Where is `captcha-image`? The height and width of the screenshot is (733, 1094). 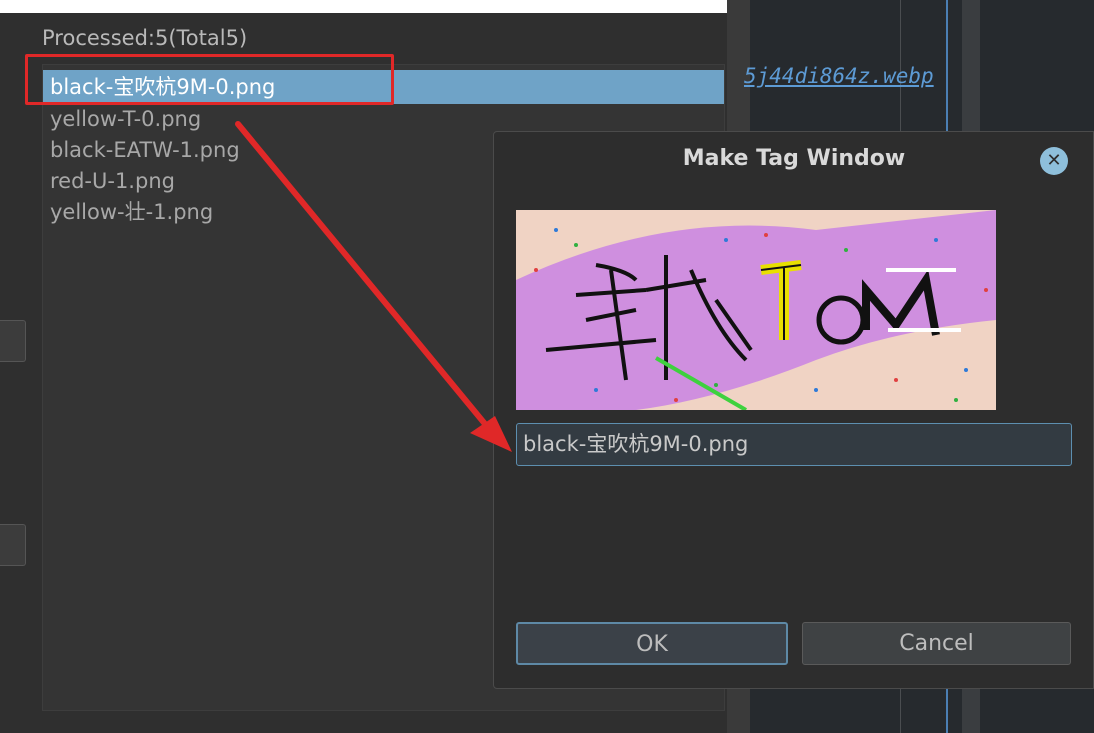 captcha-image is located at coordinates (756, 310).